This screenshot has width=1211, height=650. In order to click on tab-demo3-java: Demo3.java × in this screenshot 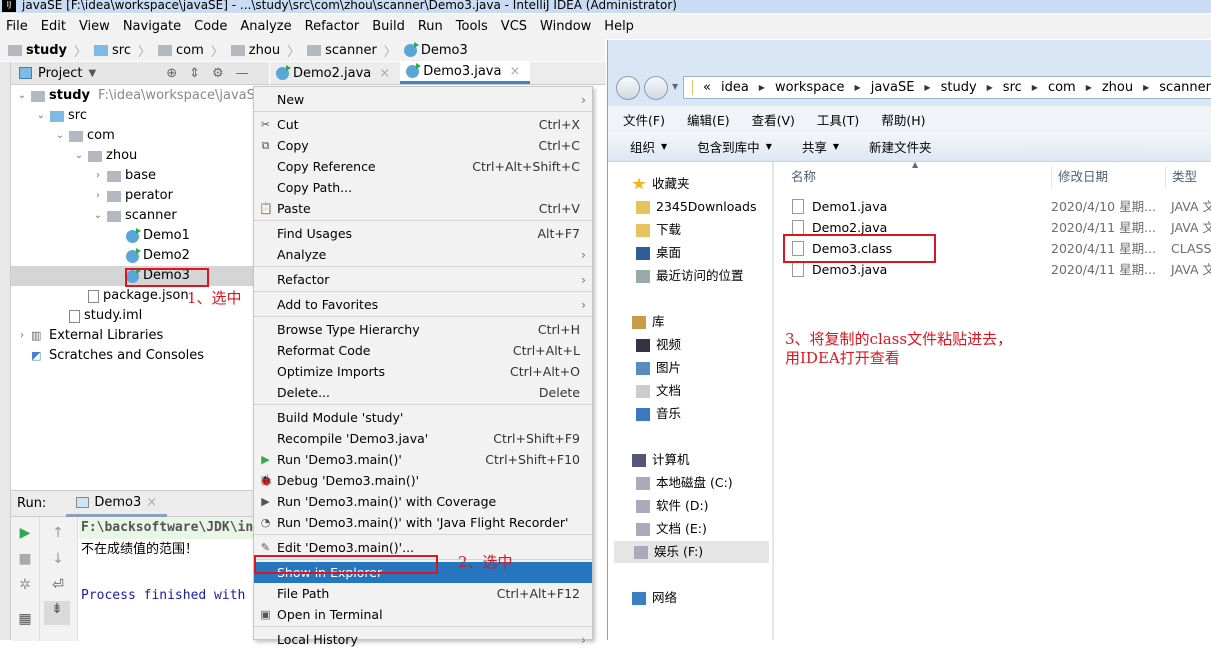, I will do `click(465, 73)`.